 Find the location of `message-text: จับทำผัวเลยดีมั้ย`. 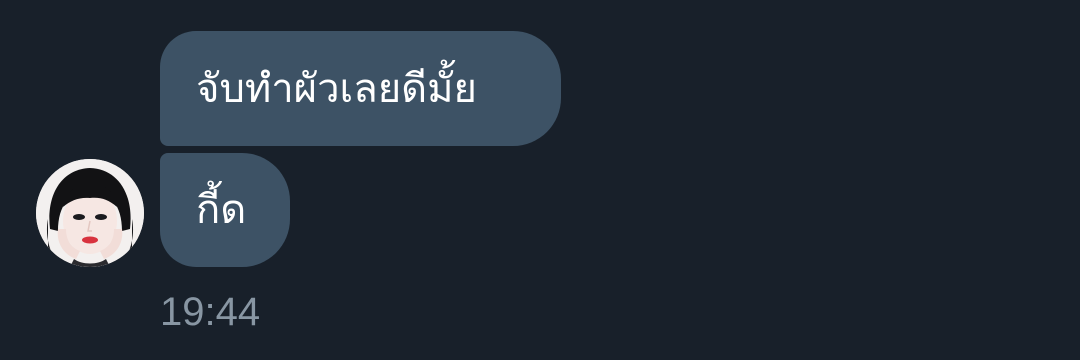

message-text: จับทำผัวเลยดีมั้ย is located at coordinates (336, 88).